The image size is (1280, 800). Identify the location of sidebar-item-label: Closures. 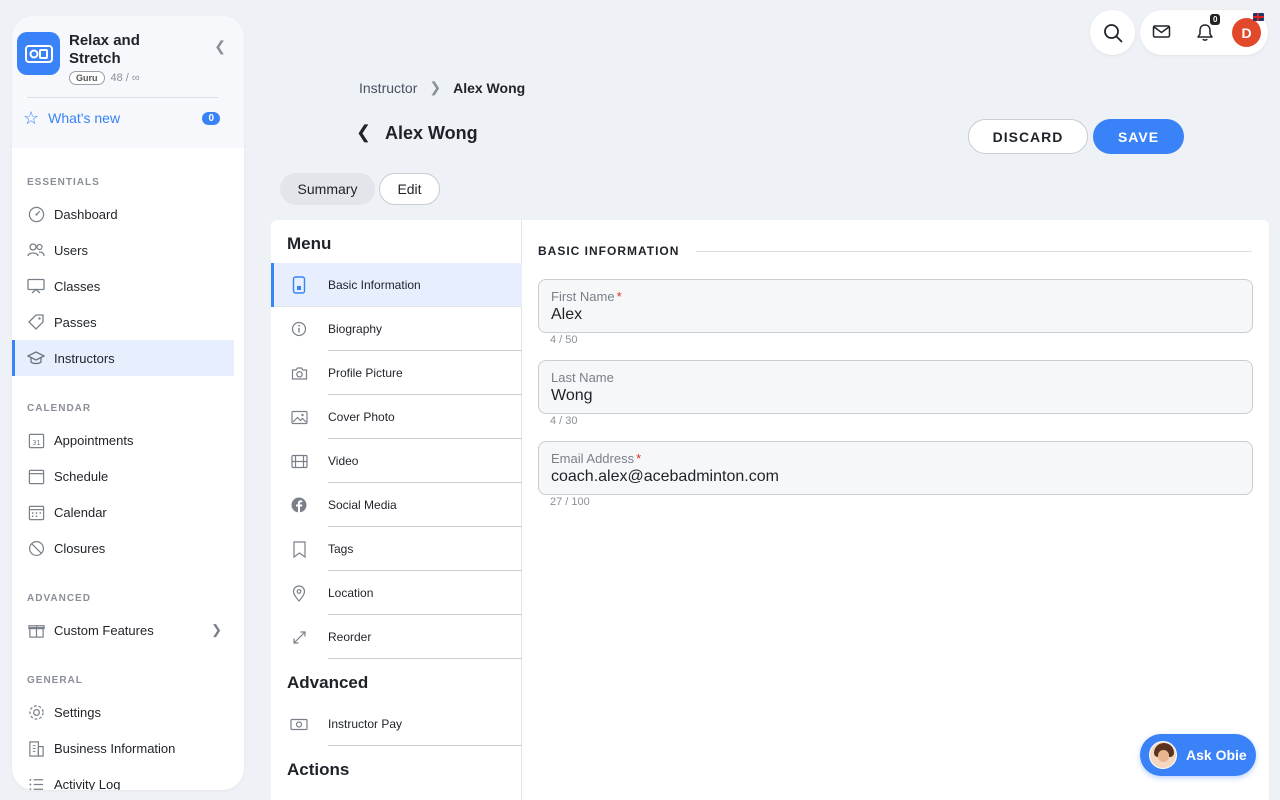
(80, 548).